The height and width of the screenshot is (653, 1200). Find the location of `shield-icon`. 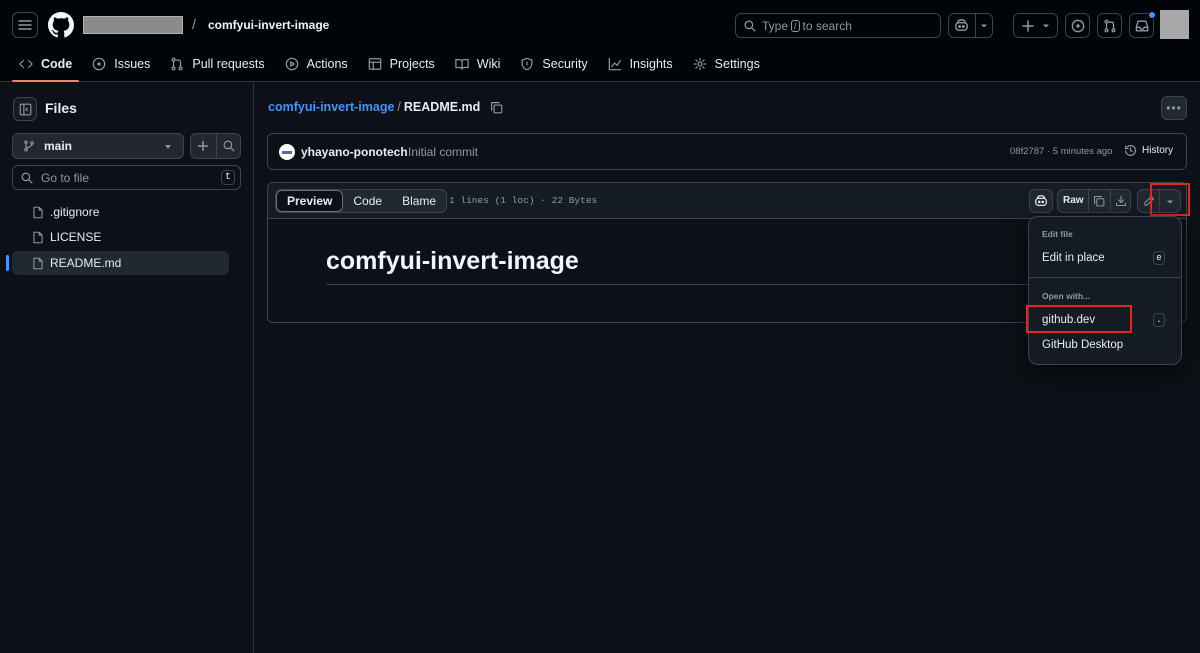

shield-icon is located at coordinates (527, 64).